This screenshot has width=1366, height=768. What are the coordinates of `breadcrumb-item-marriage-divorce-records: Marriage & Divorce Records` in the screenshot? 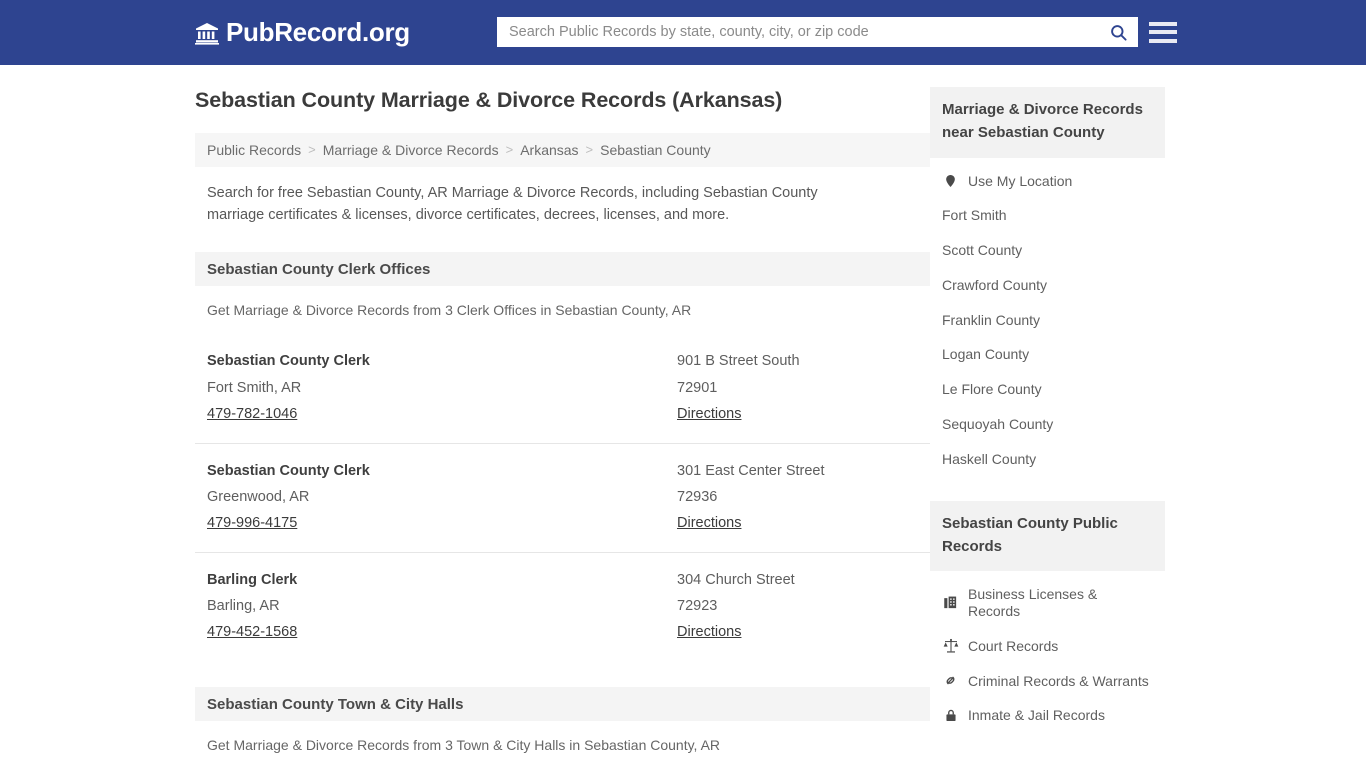 It's located at (411, 150).